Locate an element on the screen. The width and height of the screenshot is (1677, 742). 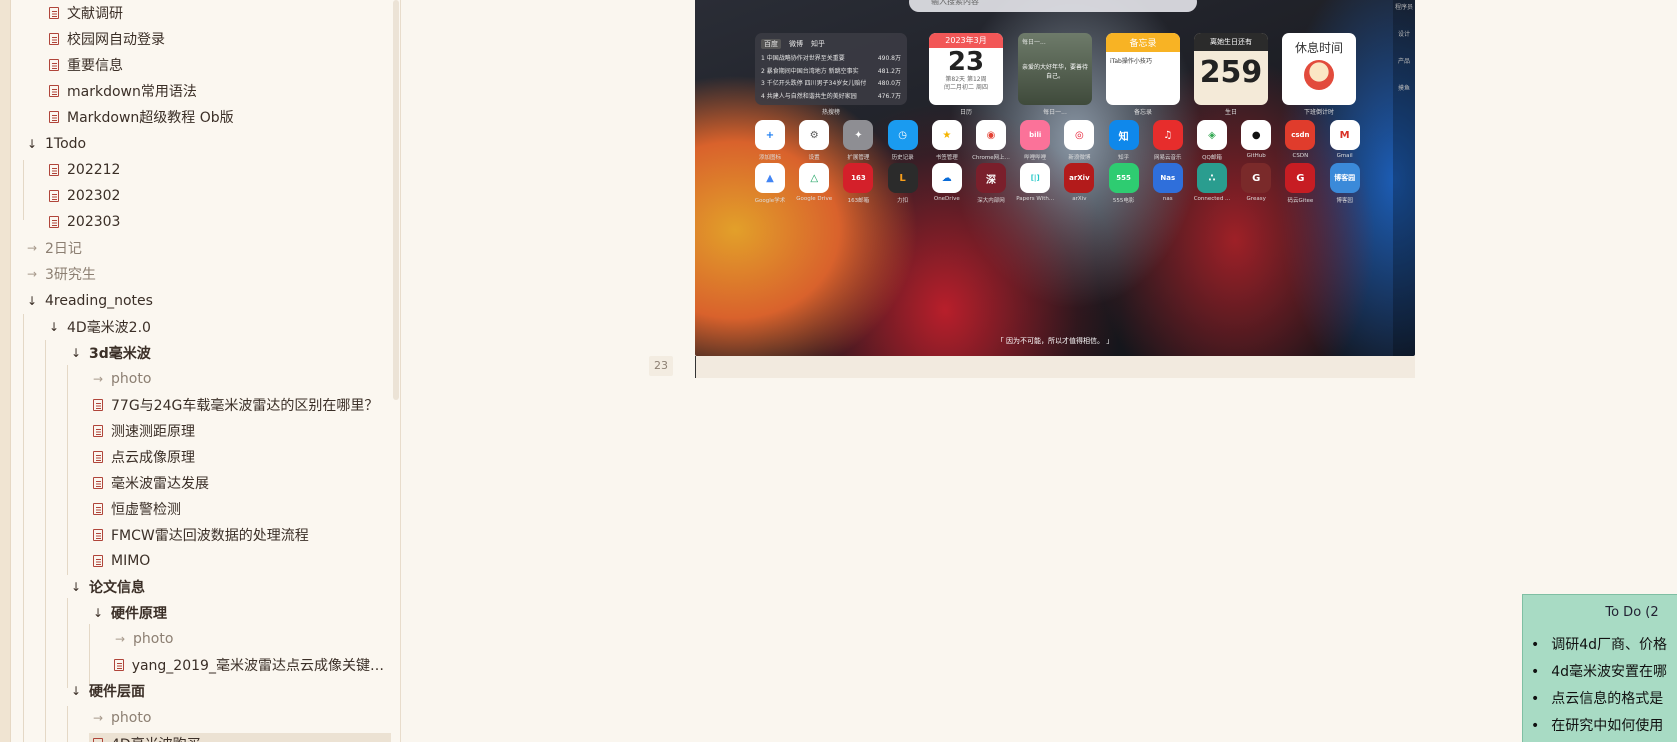
file-item: MIMO is located at coordinates (240, 561).